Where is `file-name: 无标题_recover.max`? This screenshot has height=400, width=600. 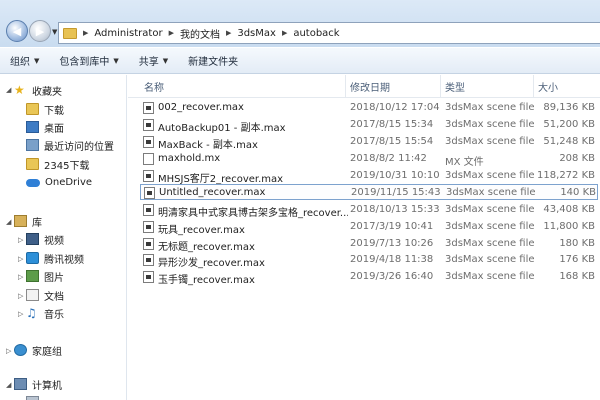
file-name: 无标题_recover.max is located at coordinates (206, 247).